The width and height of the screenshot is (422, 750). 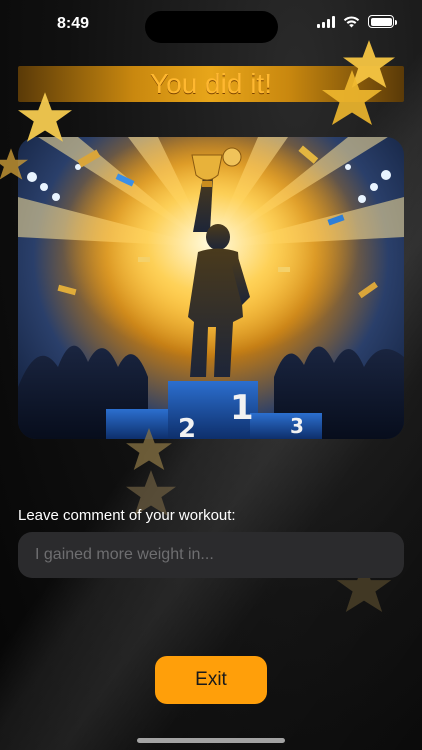 I want to click on status-icons, so click(x=357, y=21).